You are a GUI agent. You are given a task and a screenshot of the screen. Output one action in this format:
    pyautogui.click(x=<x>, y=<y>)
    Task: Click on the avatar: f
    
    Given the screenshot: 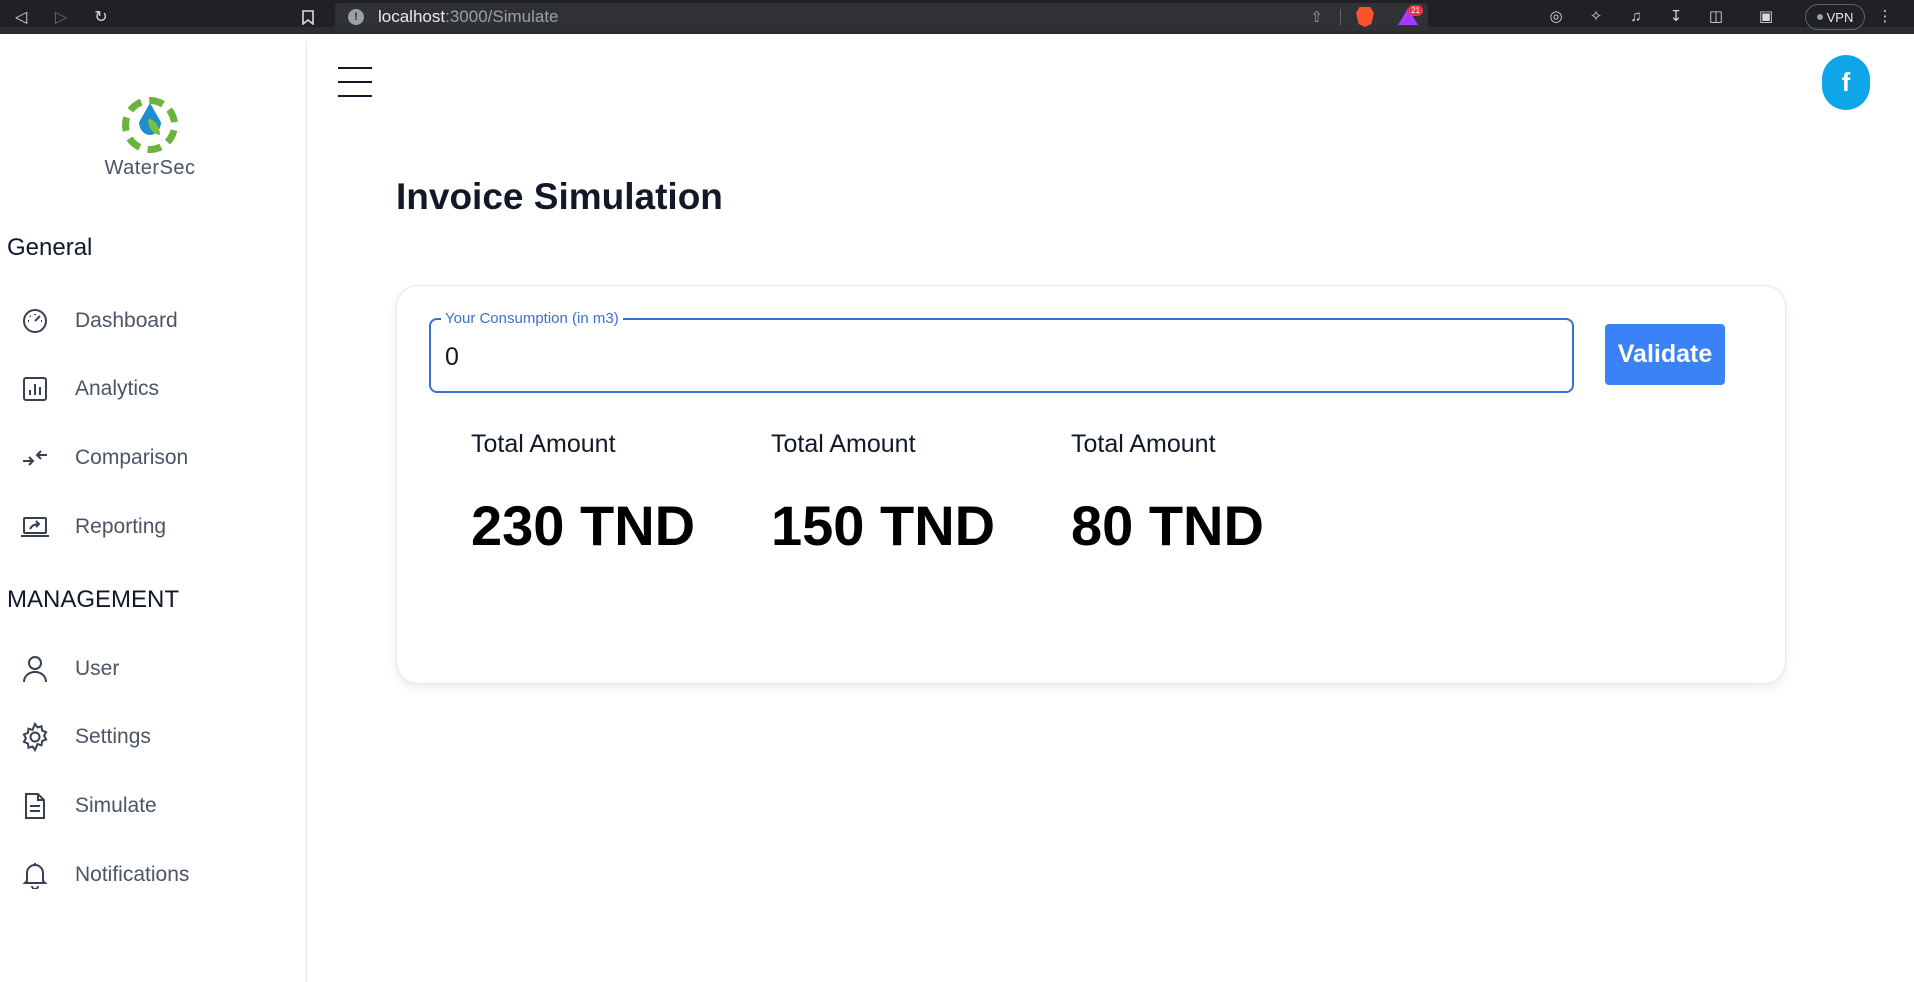 What is the action you would take?
    pyautogui.click(x=1846, y=82)
    